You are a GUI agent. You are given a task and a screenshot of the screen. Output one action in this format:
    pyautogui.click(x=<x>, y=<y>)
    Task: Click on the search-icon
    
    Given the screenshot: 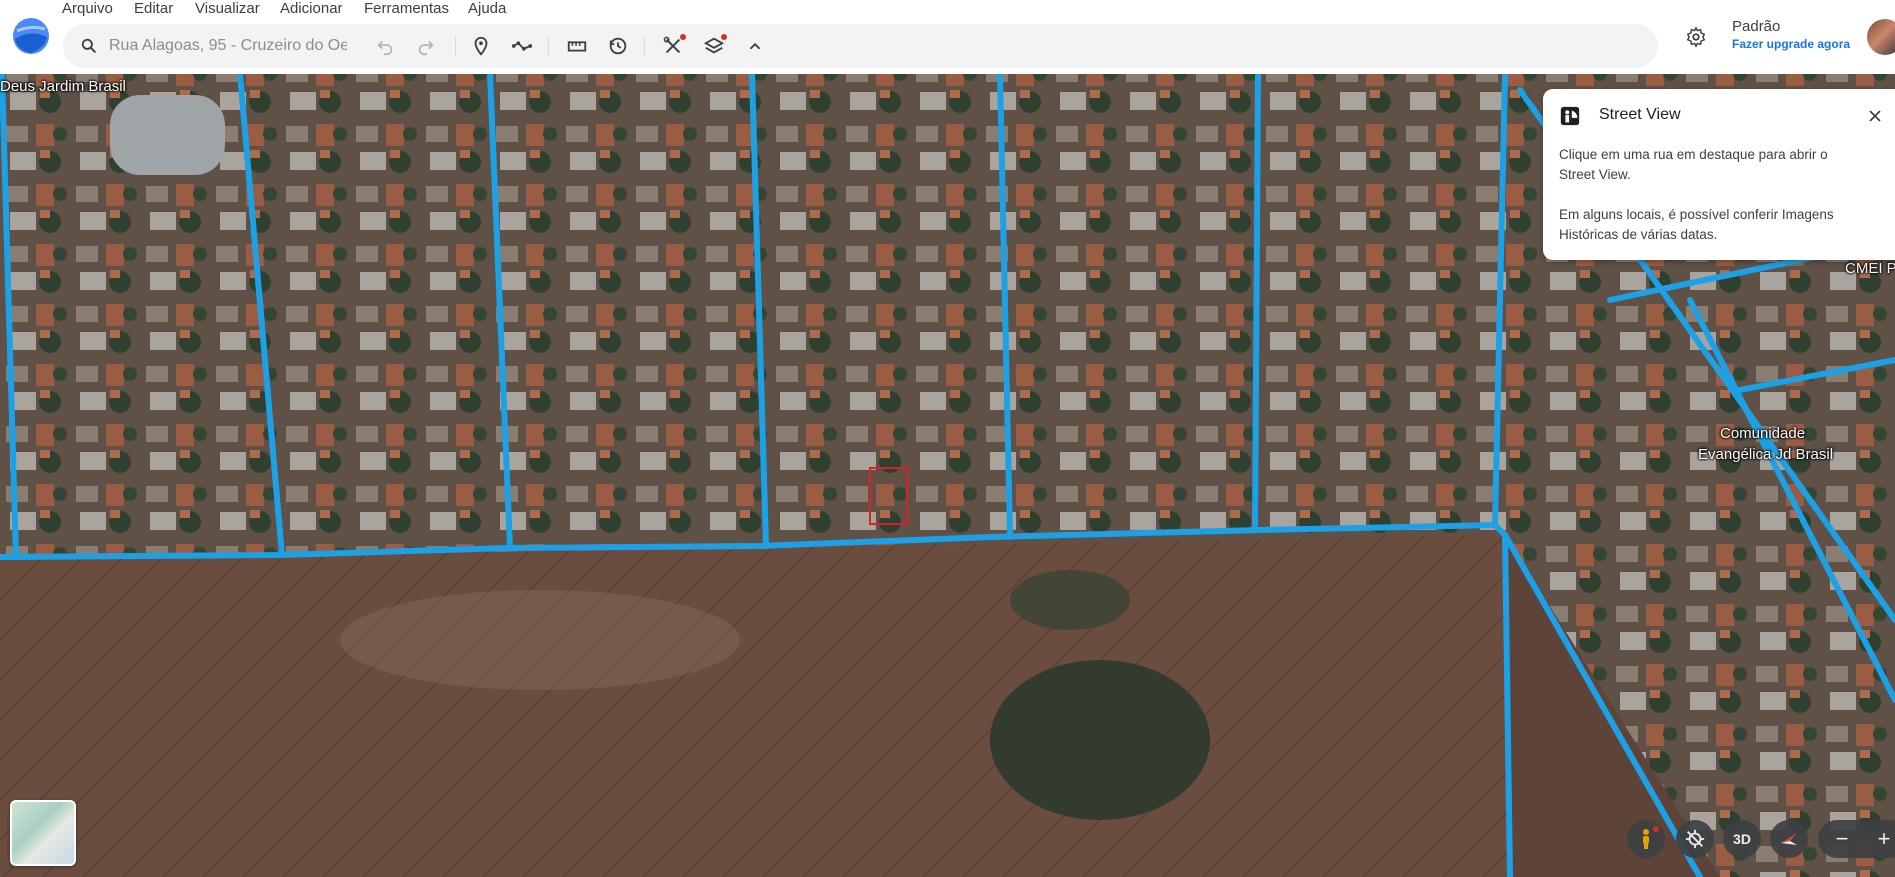 What is the action you would take?
    pyautogui.click(x=89, y=46)
    